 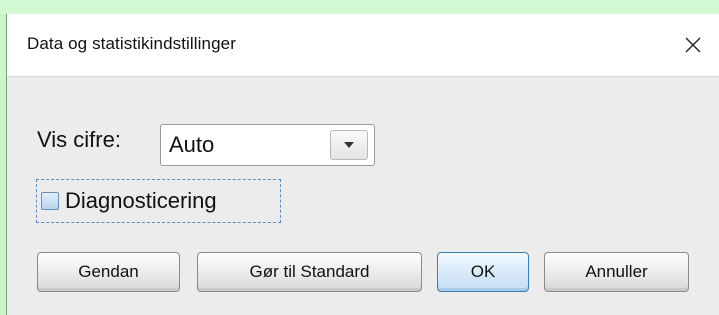 I want to click on close-button, so click(x=693, y=45).